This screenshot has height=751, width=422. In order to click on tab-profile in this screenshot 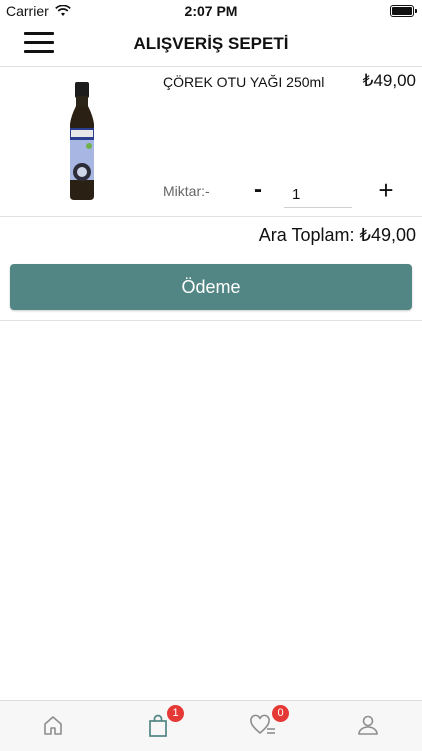, I will do `click(367, 726)`.